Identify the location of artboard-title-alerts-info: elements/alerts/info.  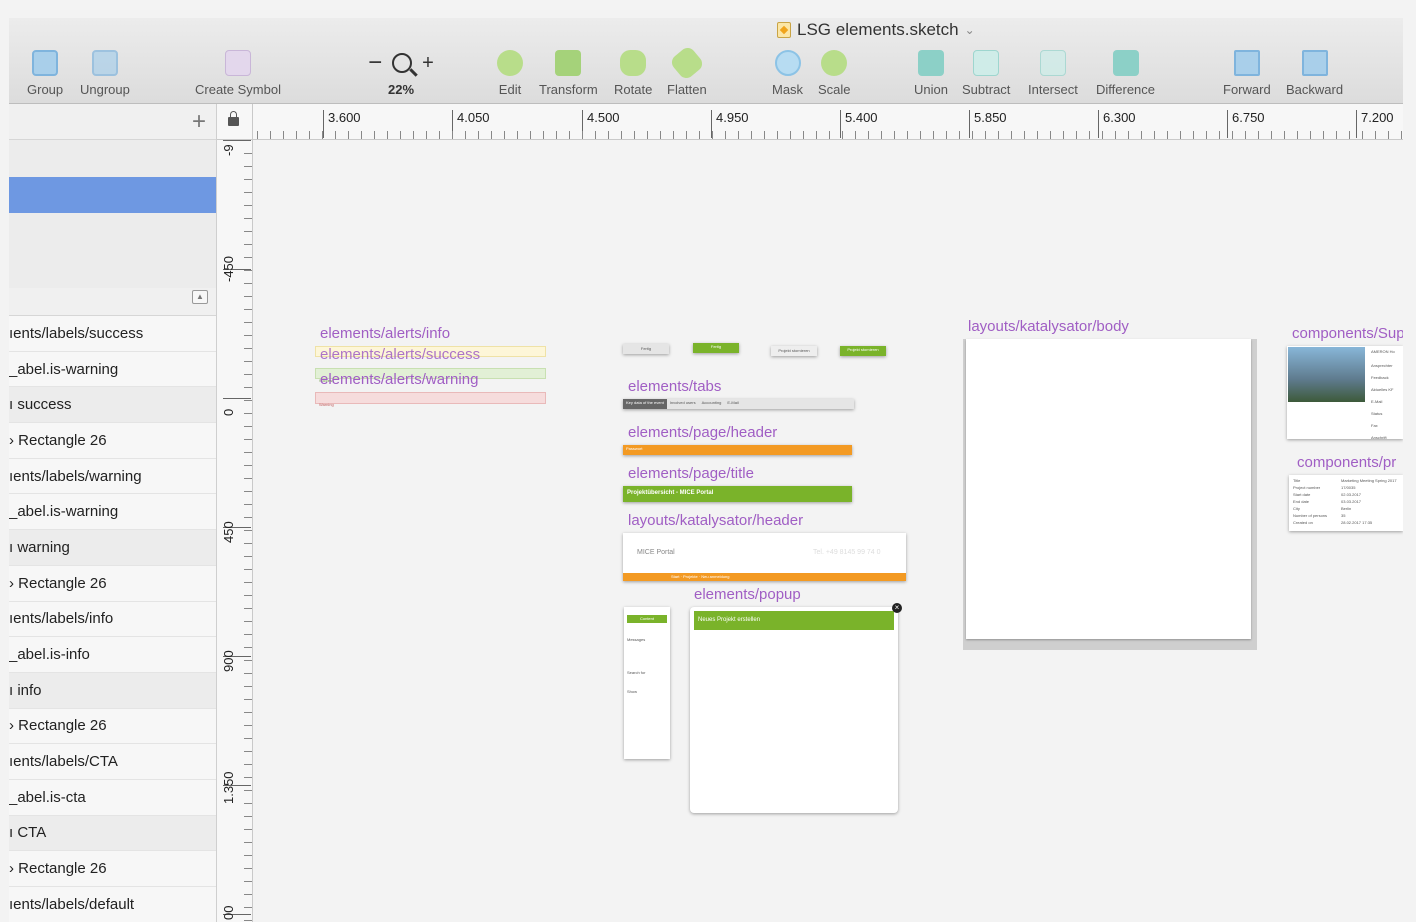
(385, 333).